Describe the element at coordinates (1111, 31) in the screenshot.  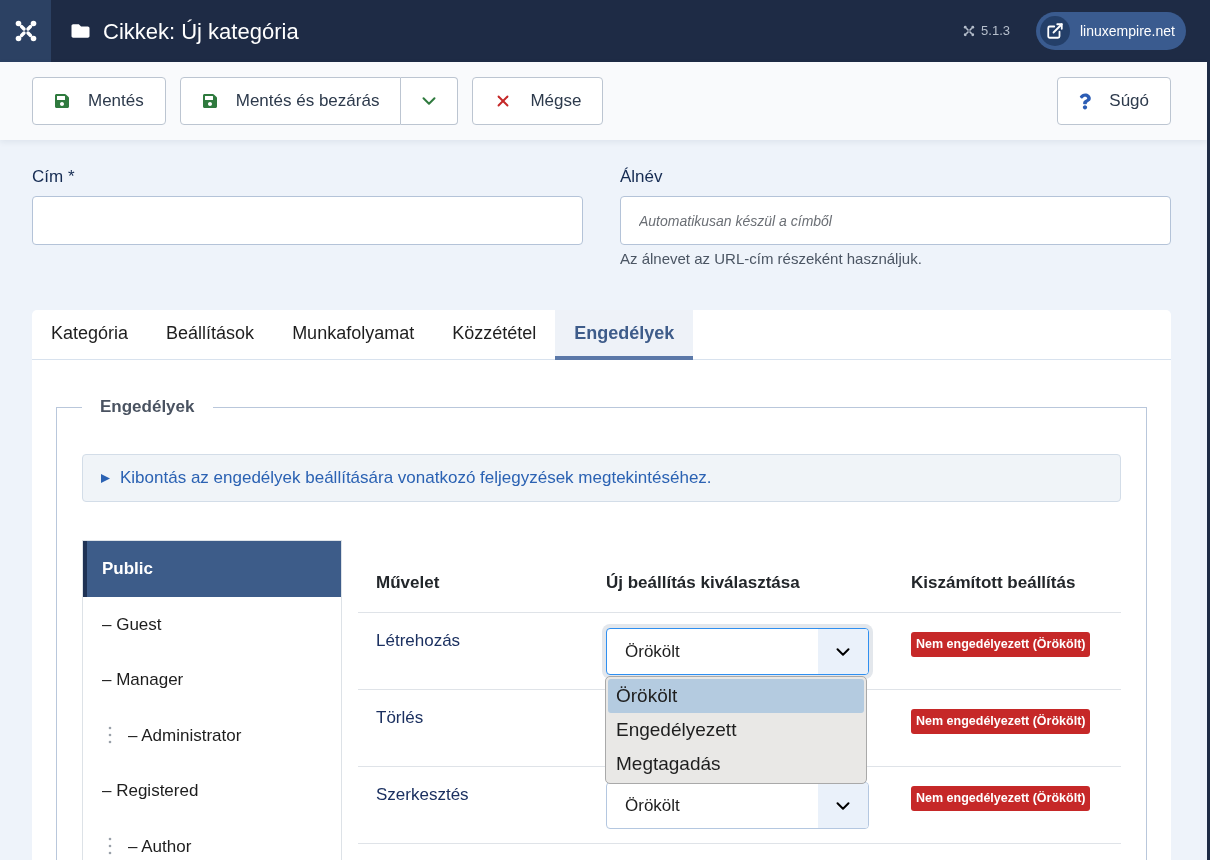
I see `site-link: linuxempire.net` at that location.